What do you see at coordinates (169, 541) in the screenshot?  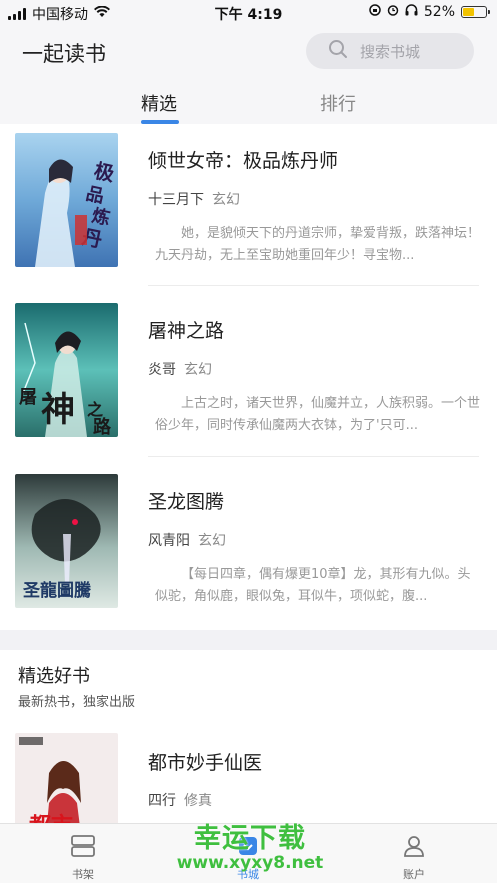 I see `book-author: 风青阳` at bounding box center [169, 541].